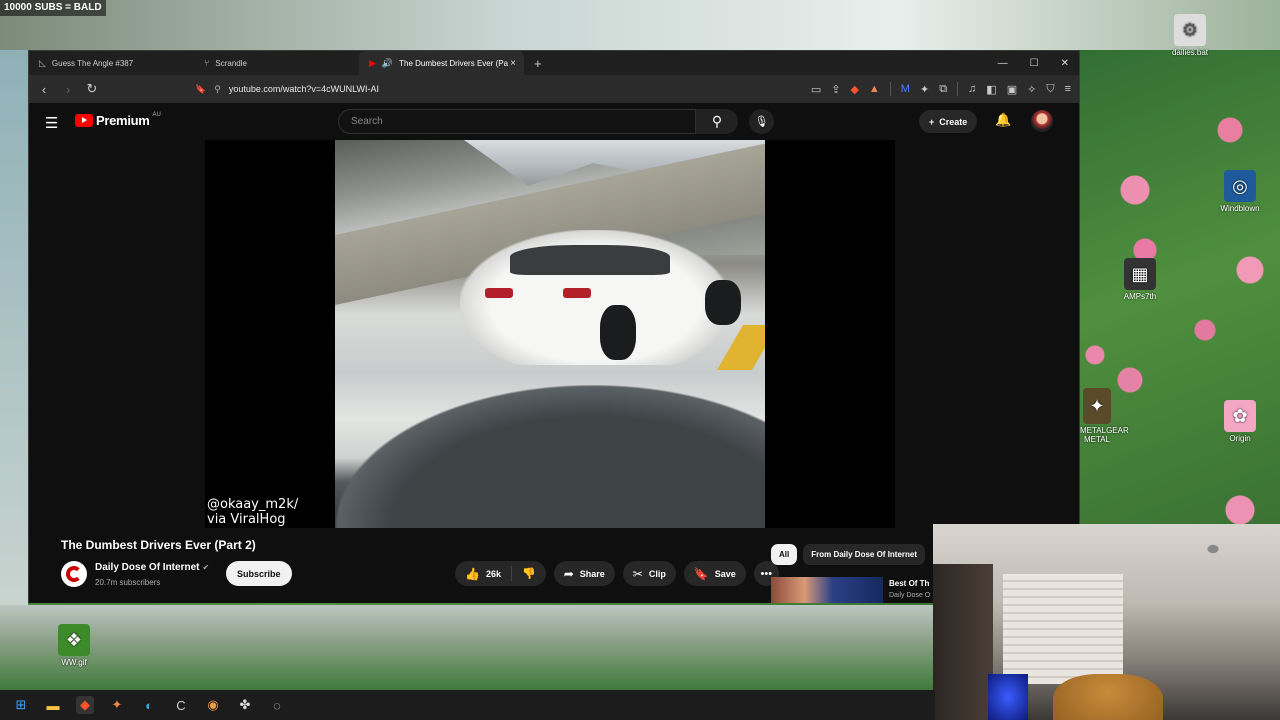 This screenshot has width=1280, height=720. What do you see at coordinates (991, 89) in the screenshot?
I see `sidebar-icon: ◧` at bounding box center [991, 89].